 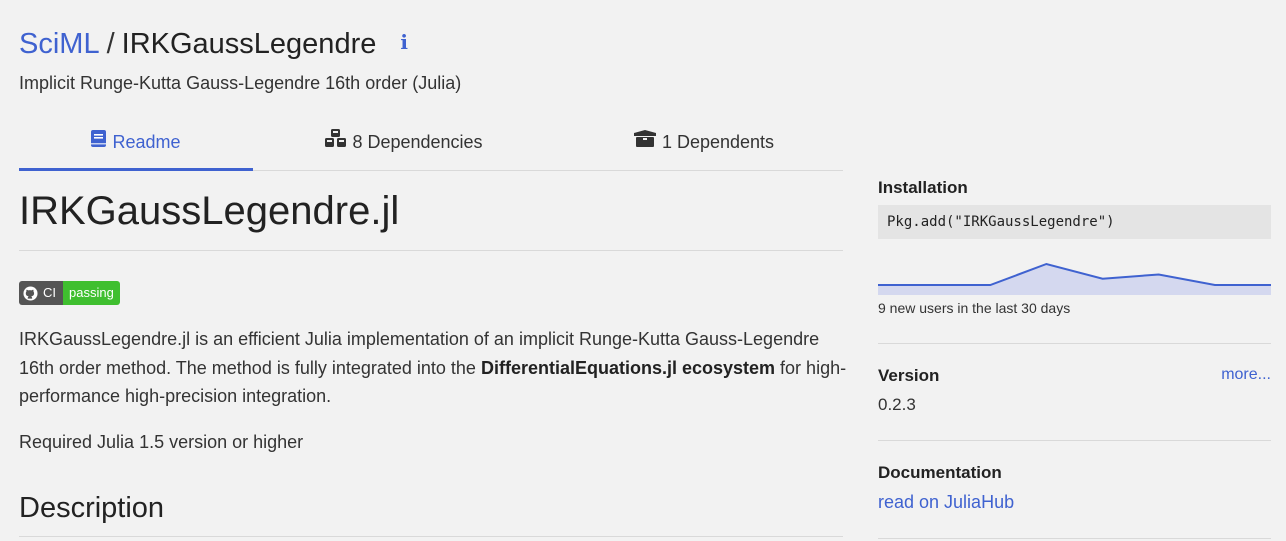 I want to click on documentation-title: Documentation, so click(x=940, y=472).